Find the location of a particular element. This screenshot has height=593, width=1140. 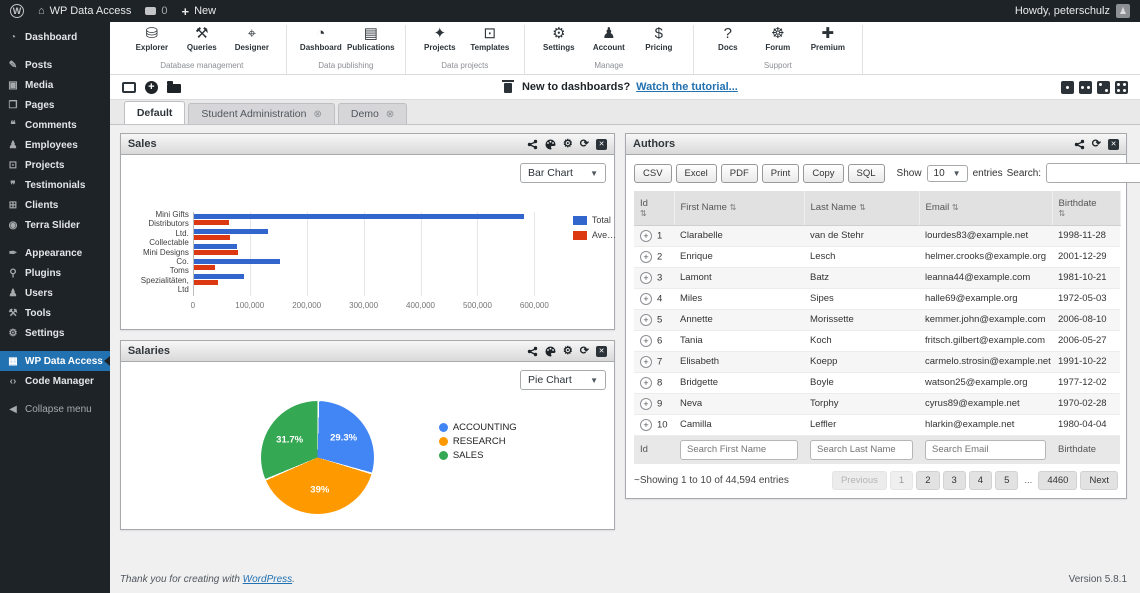

tab-default: Default is located at coordinates (154, 112).